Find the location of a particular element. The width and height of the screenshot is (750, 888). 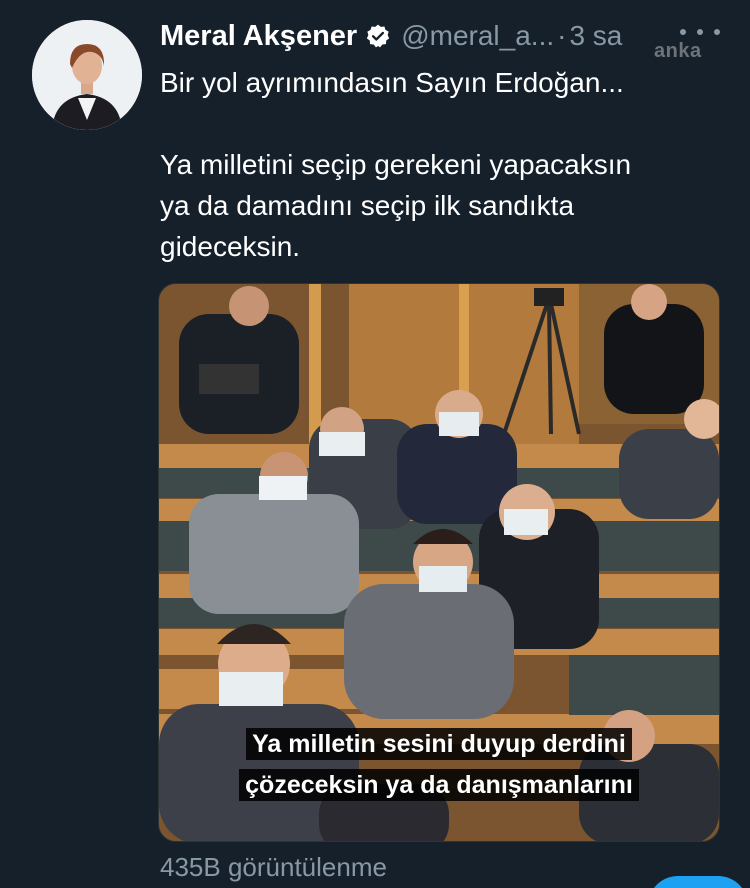

video-caption-line: çözeceksin ya da danışmanlarını is located at coordinates (439, 785).